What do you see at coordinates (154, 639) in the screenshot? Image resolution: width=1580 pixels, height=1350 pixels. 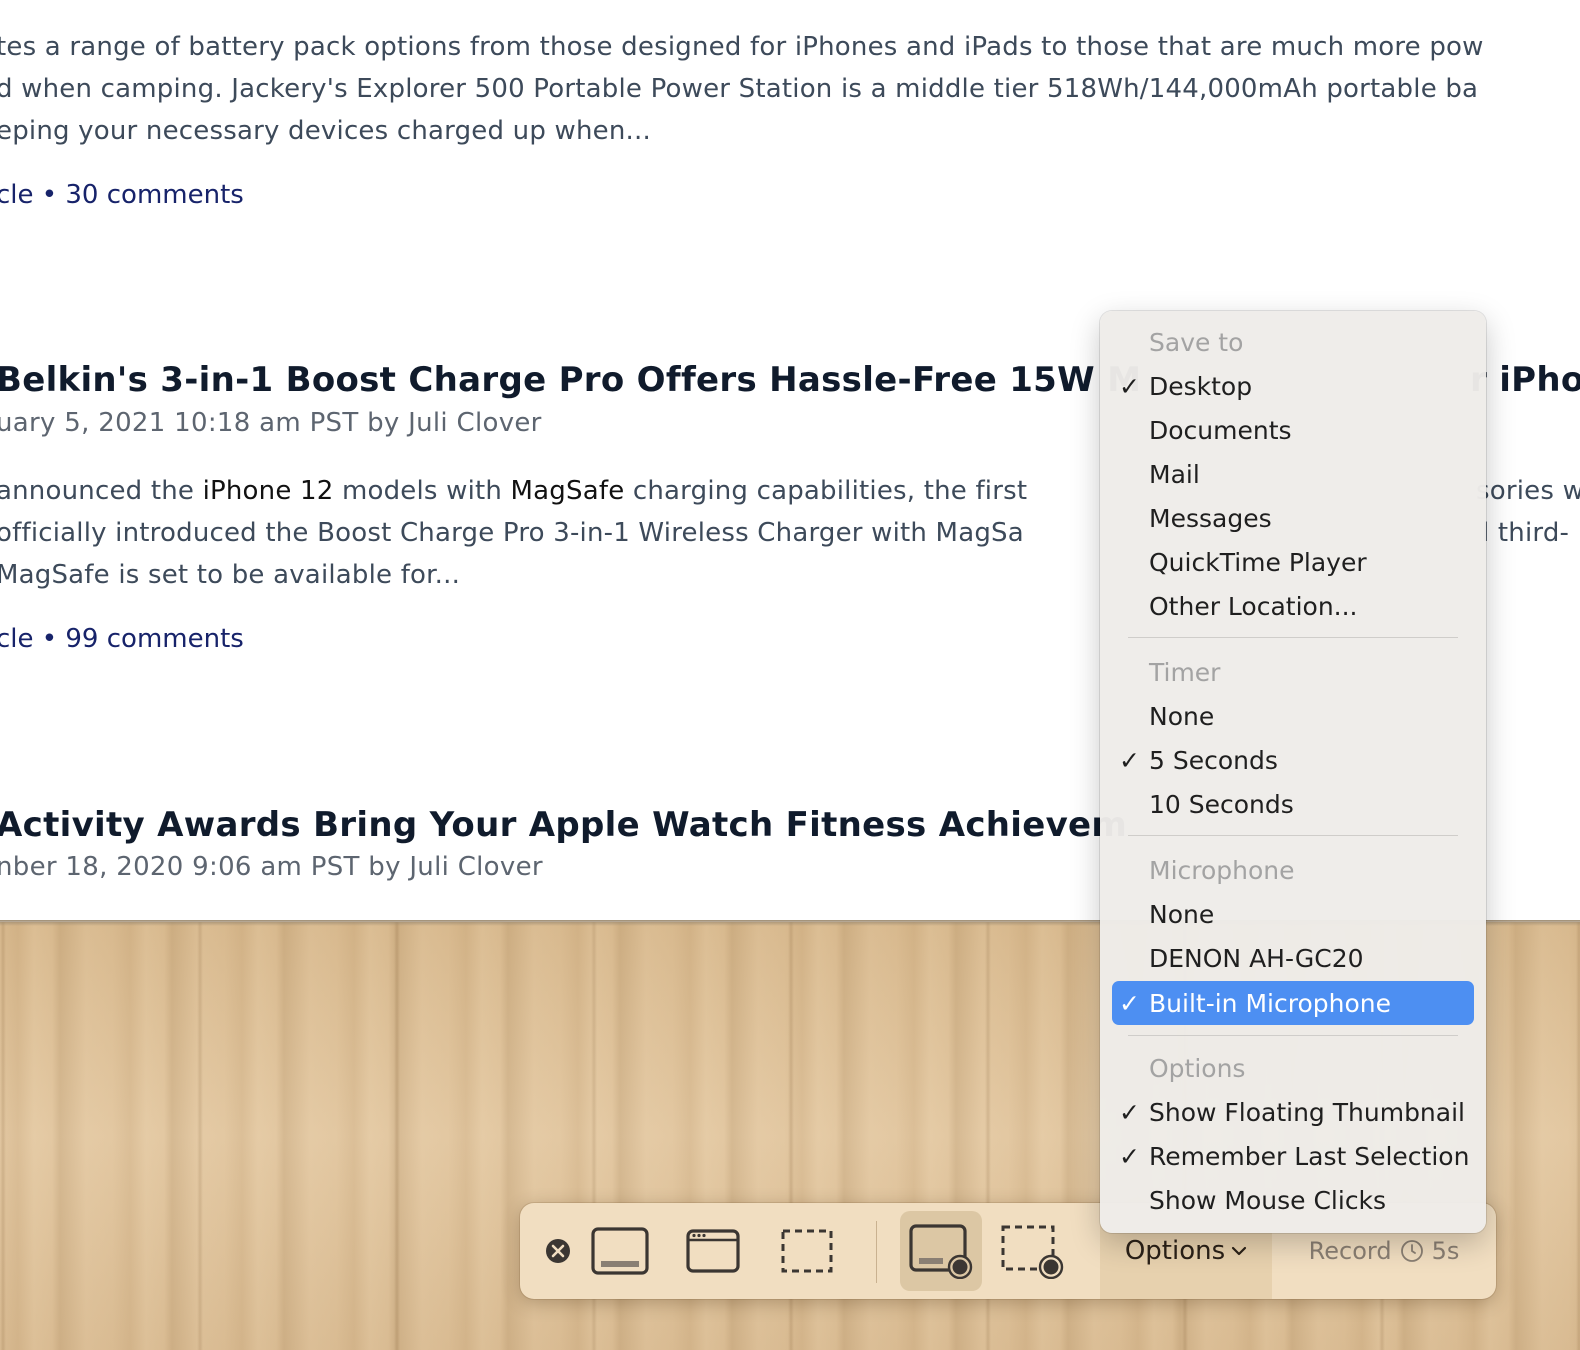 I see `comments-link: 99 comments` at bounding box center [154, 639].